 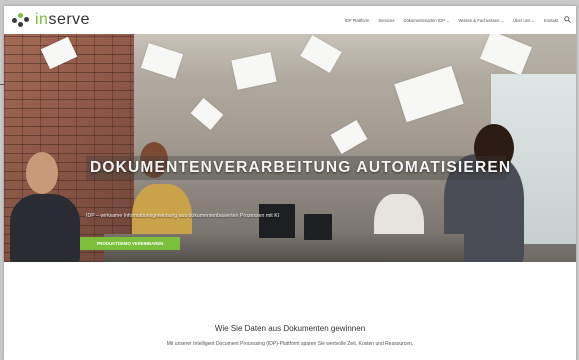 What do you see at coordinates (481, 20) in the screenshot?
I see `nav-item-wissen: Wissen & Fachwissen ⌄` at bounding box center [481, 20].